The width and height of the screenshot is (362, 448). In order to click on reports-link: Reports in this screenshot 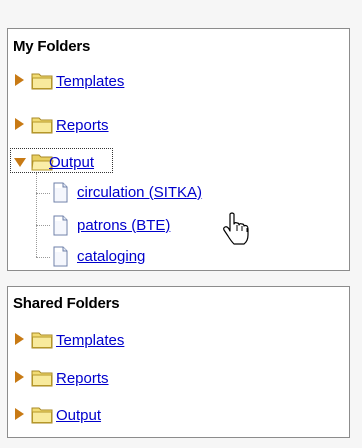, I will do `click(82, 125)`.